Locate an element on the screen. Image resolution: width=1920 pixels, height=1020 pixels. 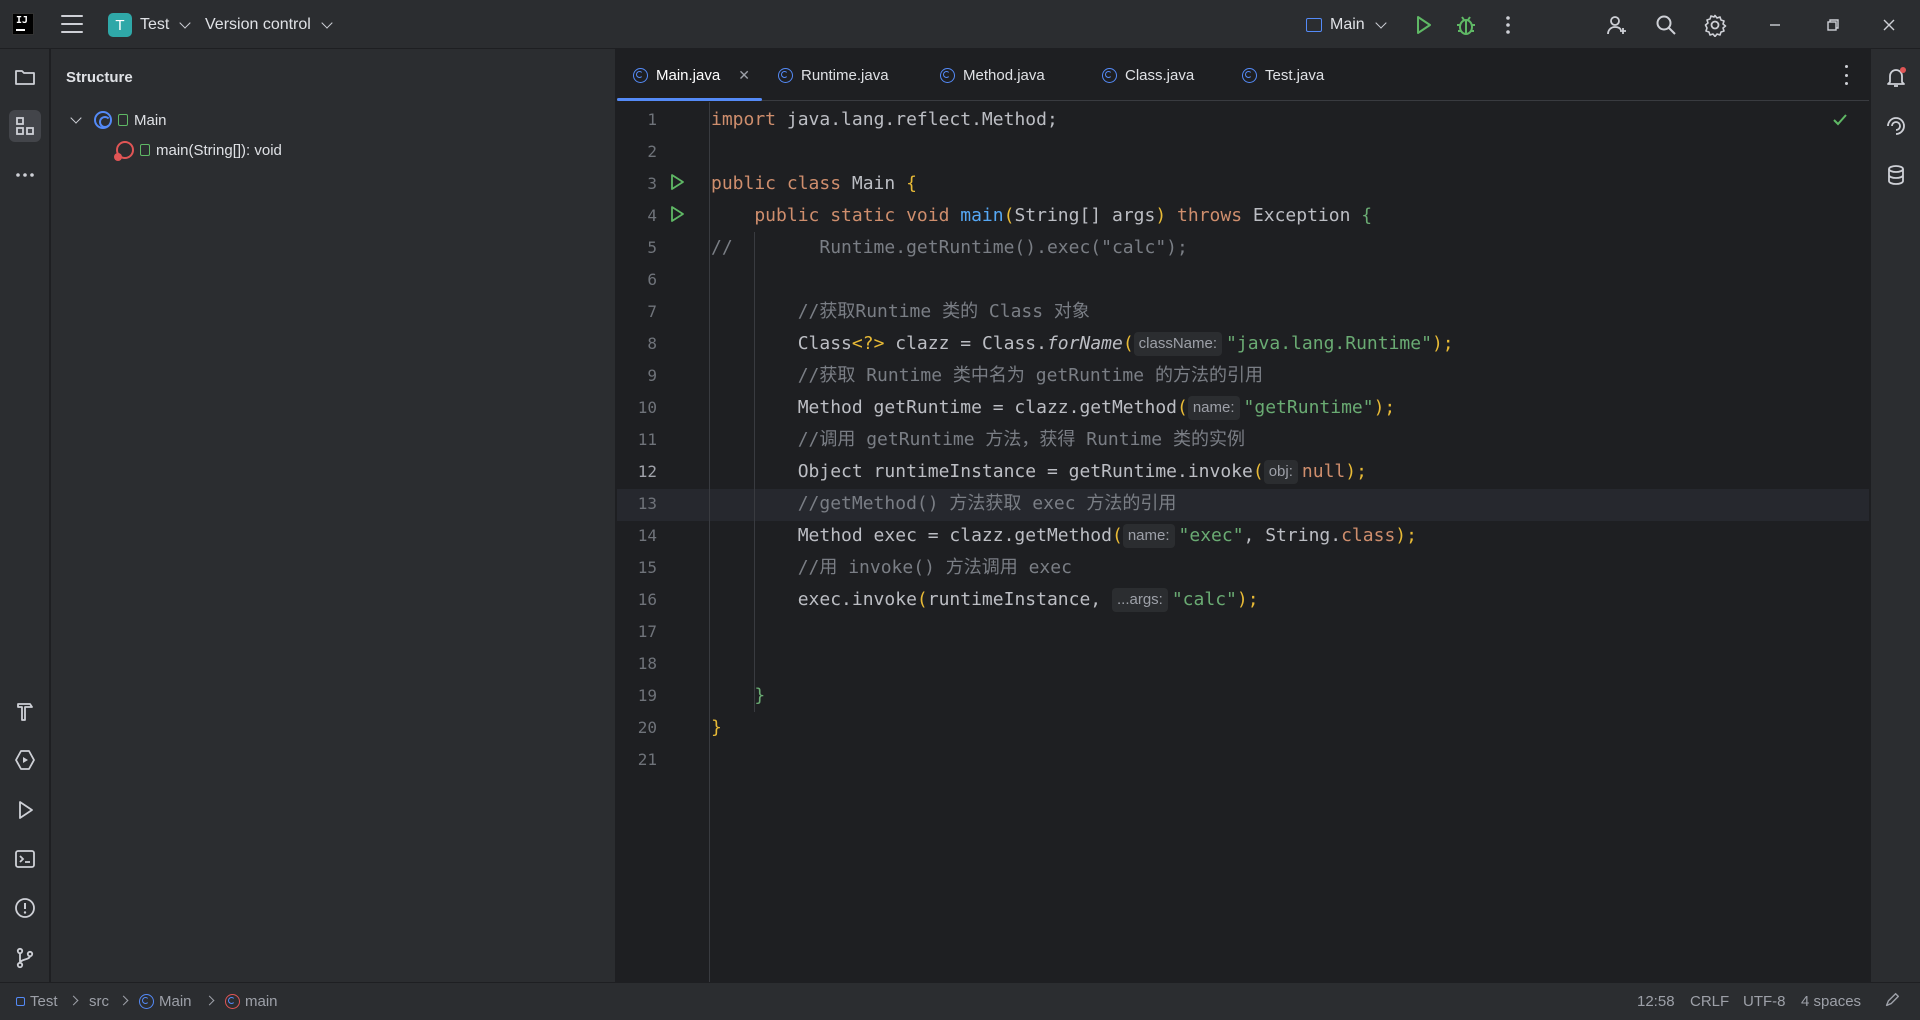
line-number: 7 is located at coordinates (652, 311).